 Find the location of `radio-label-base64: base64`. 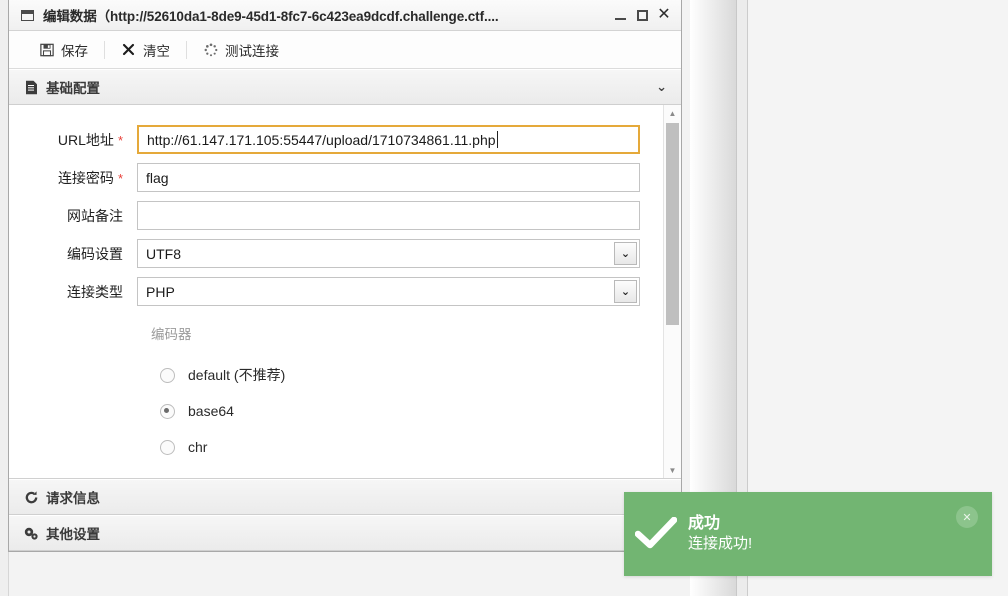

radio-label-base64: base64 is located at coordinates (211, 411).